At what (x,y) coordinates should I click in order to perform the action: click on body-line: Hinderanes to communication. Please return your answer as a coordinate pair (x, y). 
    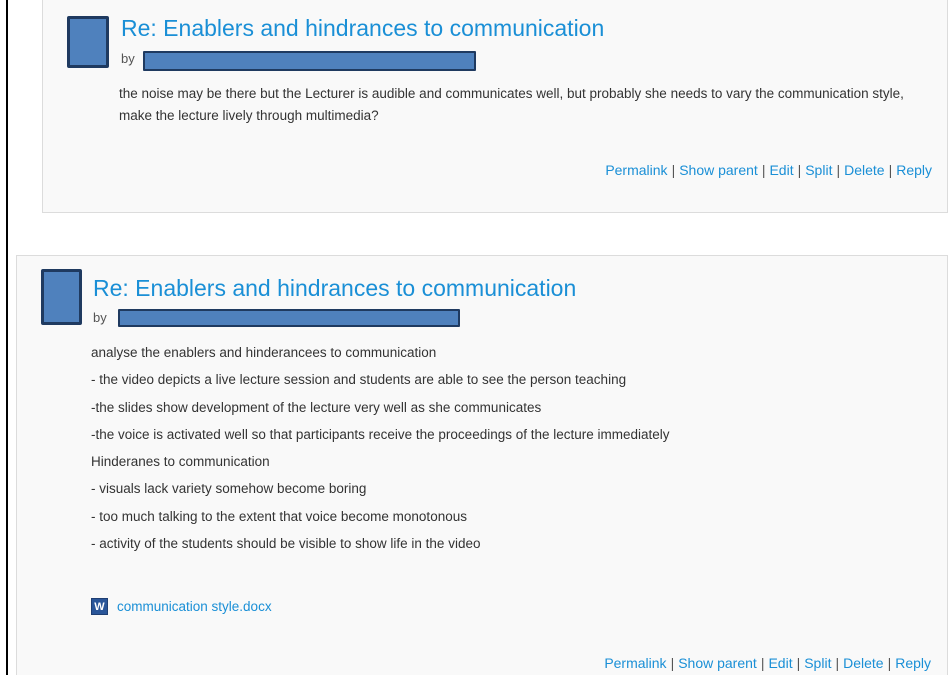
    Looking at the image, I should click on (180, 462).